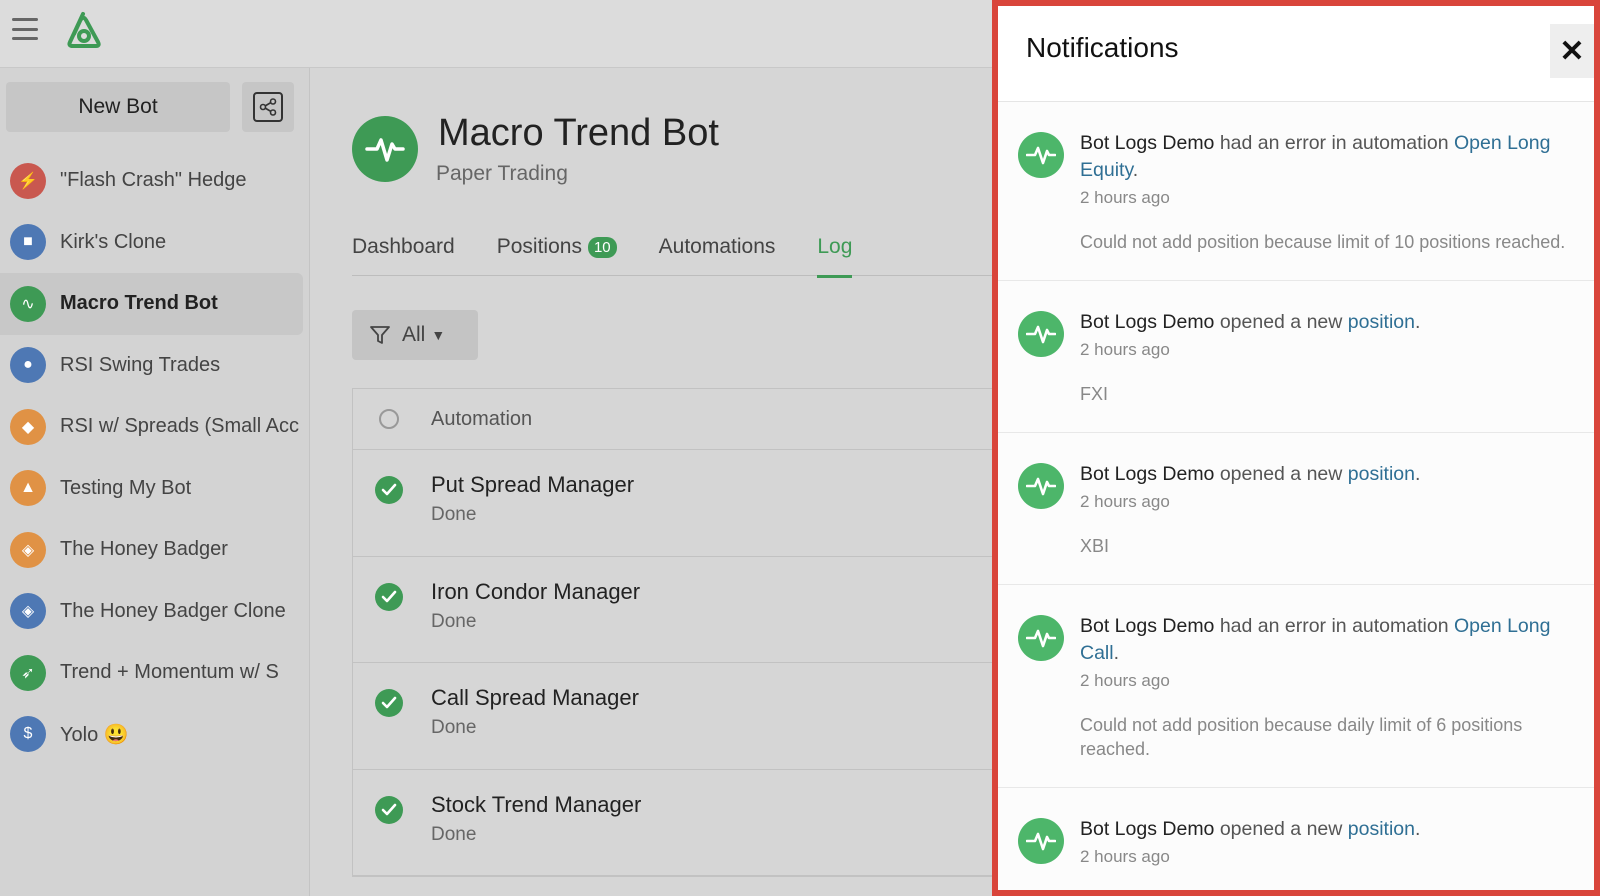 Image resolution: width=1600 pixels, height=896 pixels. I want to click on lightning-icon: ⚡, so click(28, 180).